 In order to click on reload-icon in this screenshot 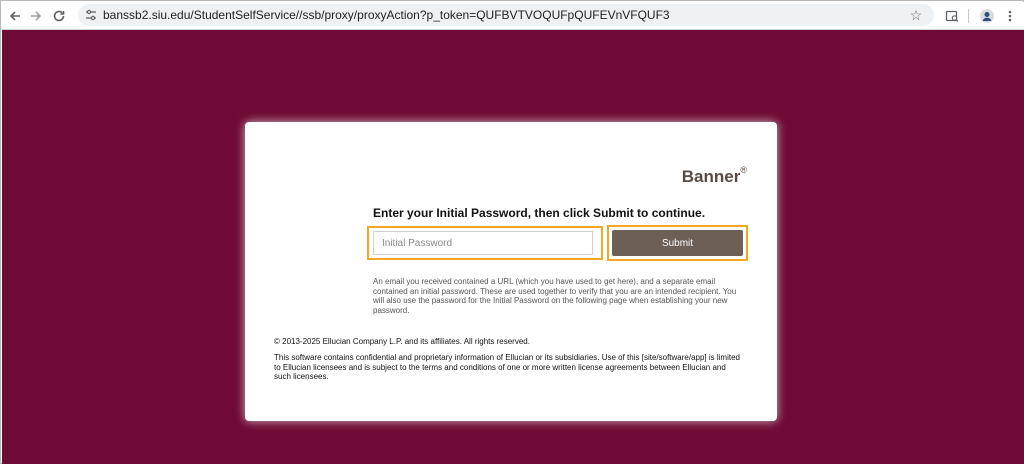, I will do `click(59, 16)`.